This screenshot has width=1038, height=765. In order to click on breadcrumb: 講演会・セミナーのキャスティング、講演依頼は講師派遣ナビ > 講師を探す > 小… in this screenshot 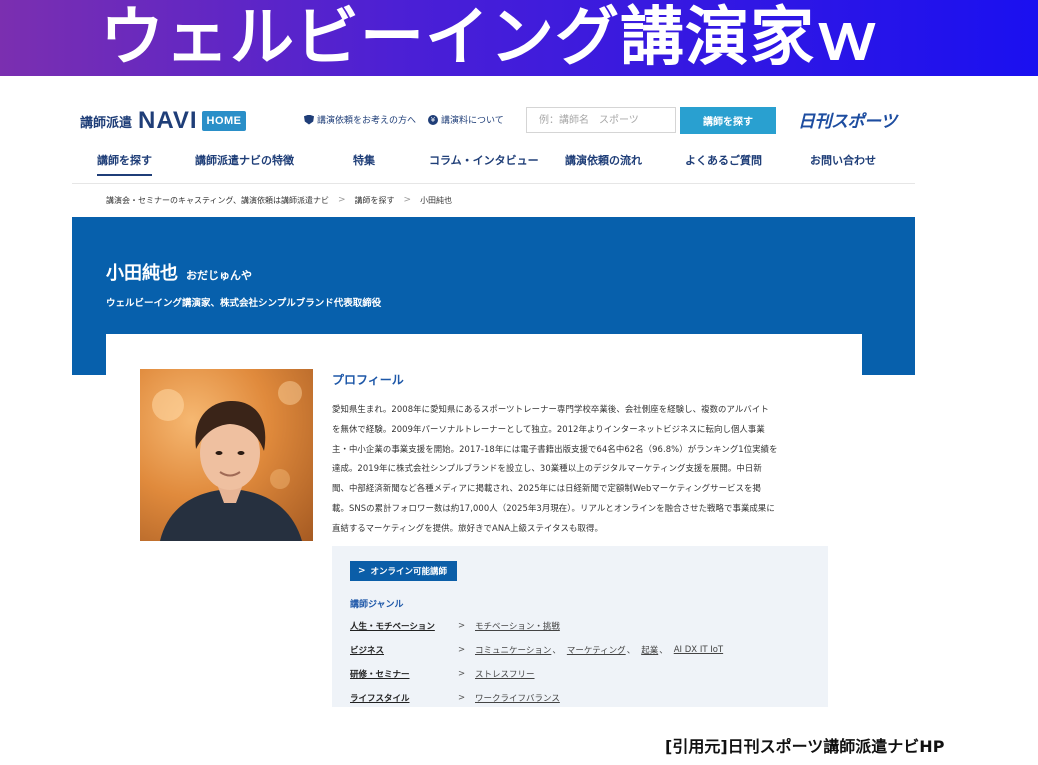, I will do `click(279, 200)`.